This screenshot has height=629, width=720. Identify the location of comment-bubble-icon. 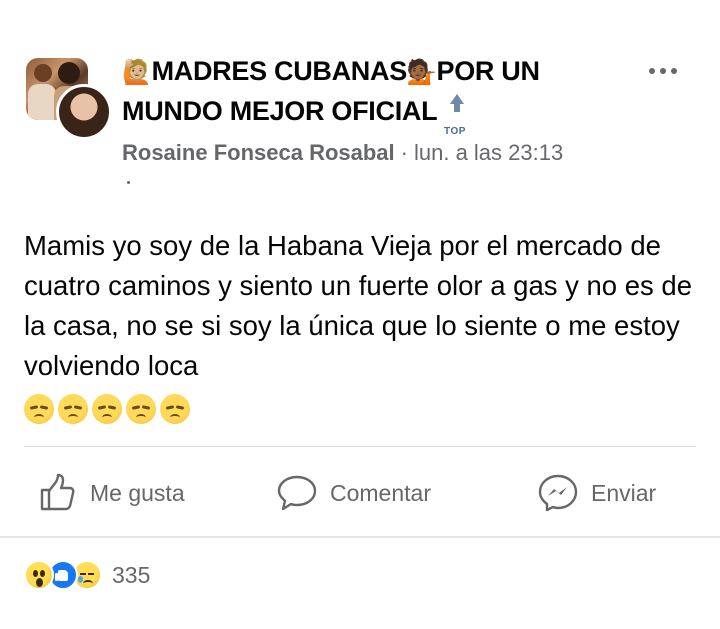
(297, 493).